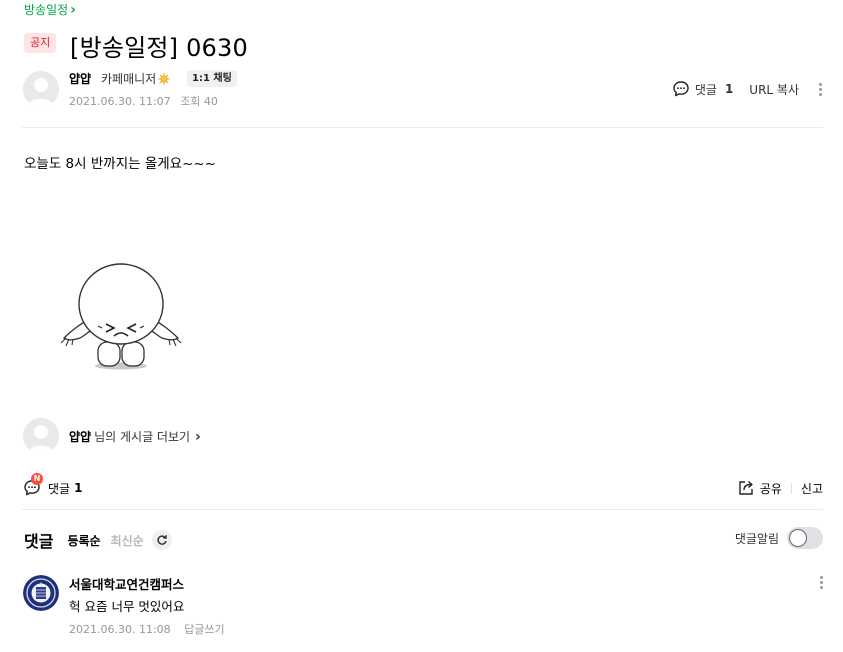 This screenshot has width=843, height=652. What do you see at coordinates (127, 606) in the screenshot?
I see `comment-text: 헉 요즘 너무 멋있어요` at bounding box center [127, 606].